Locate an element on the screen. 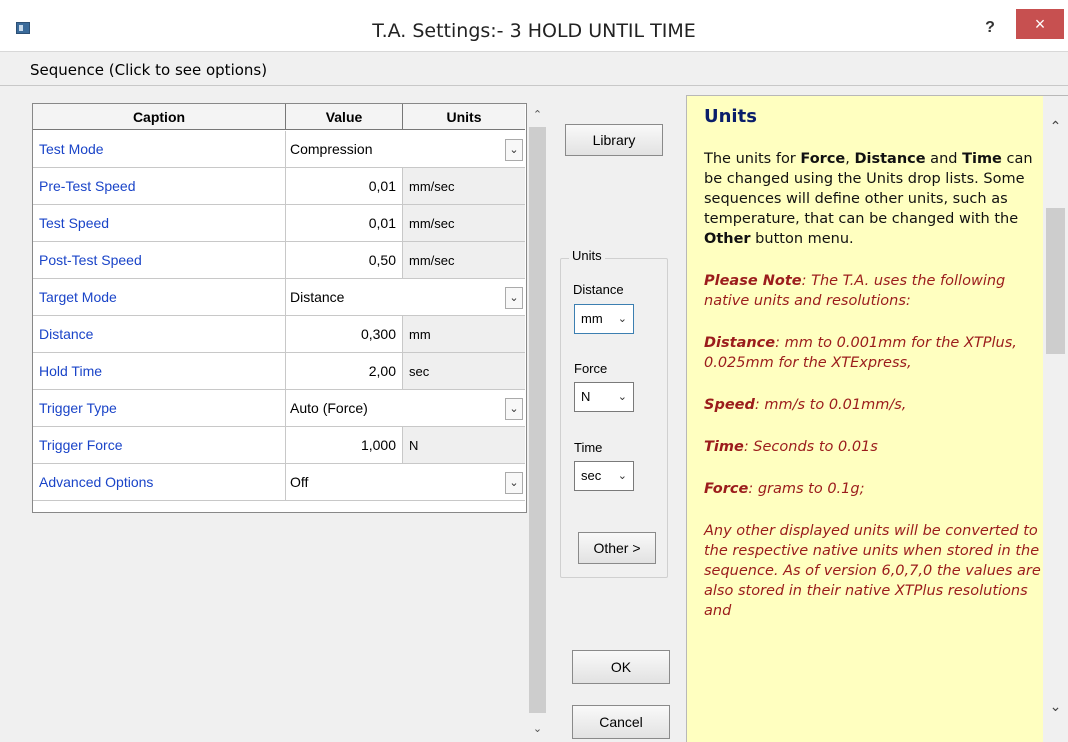  table-header: Caption Value Units is located at coordinates (279, 117).